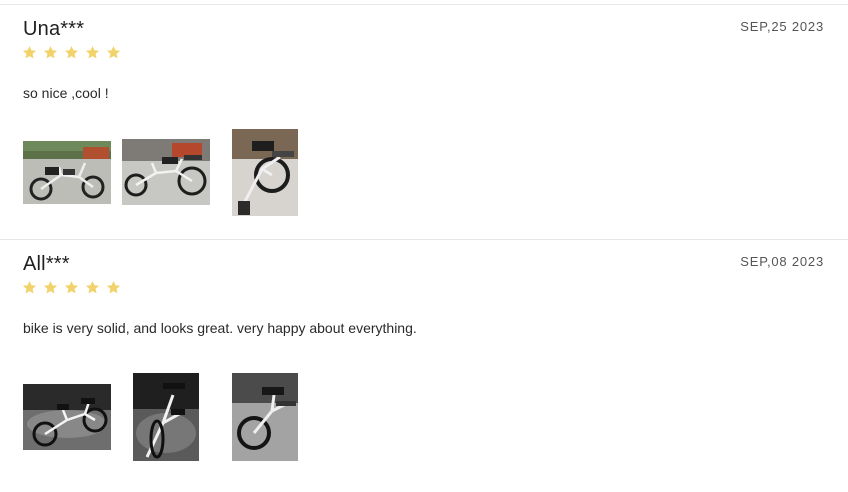 Image resolution: width=848 pixels, height=492 pixels. What do you see at coordinates (66, 93) in the screenshot?
I see `review-text: so nice ,cool !` at bounding box center [66, 93].